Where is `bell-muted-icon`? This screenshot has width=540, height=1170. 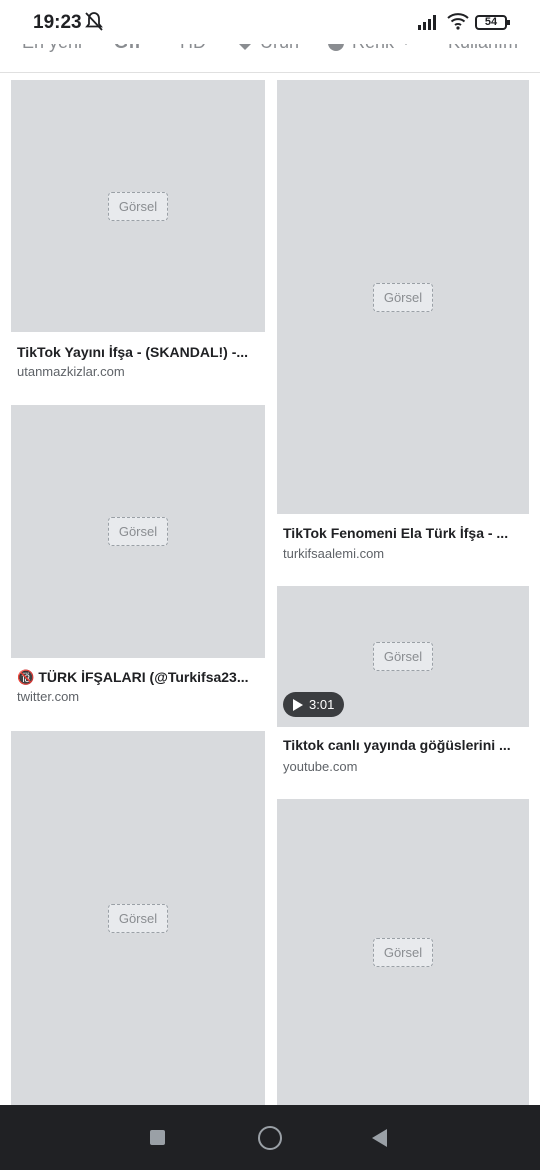 bell-muted-icon is located at coordinates (94, 22).